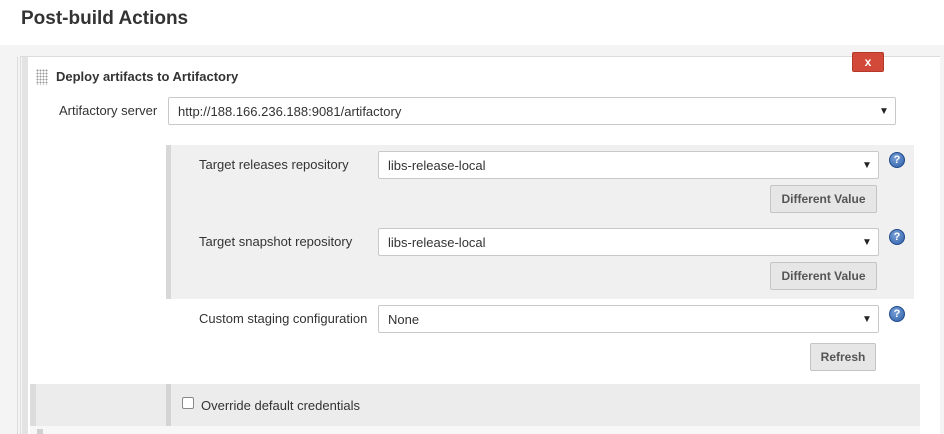 The width and height of the screenshot is (944, 434). I want to click on deploy-block-stripe, so click(25, 245).